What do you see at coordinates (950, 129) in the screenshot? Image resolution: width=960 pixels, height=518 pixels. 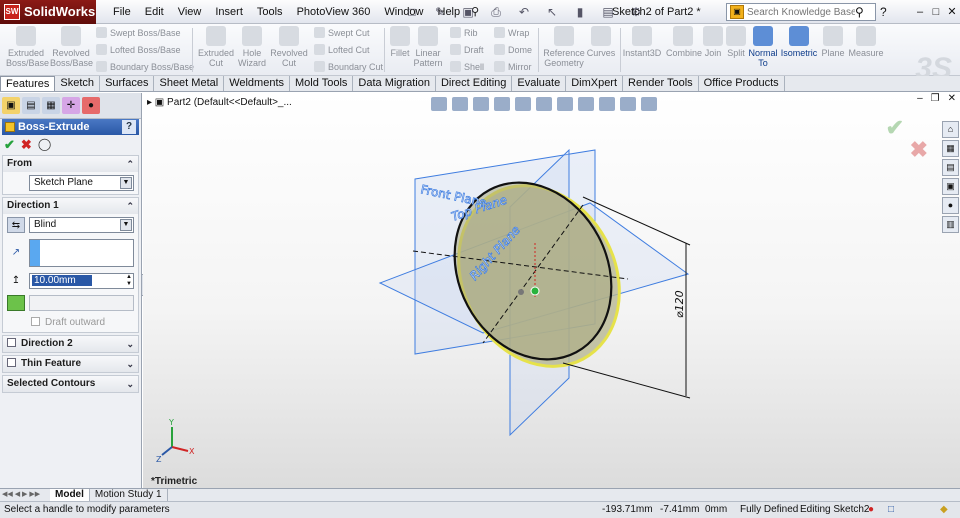 I see `home-icon: ⌂` at bounding box center [950, 129].